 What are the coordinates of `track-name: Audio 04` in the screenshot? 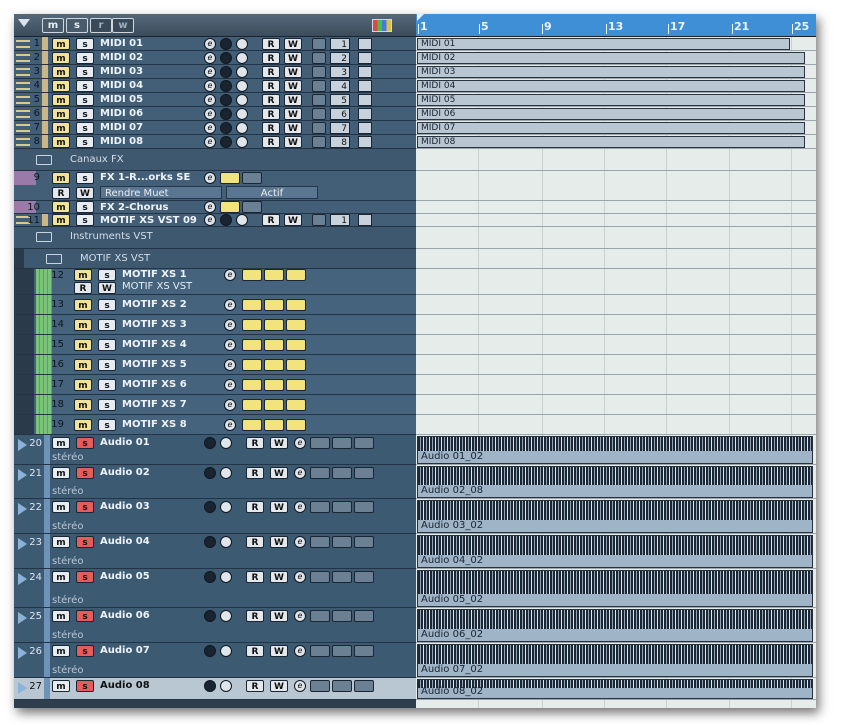 It's located at (125, 542).